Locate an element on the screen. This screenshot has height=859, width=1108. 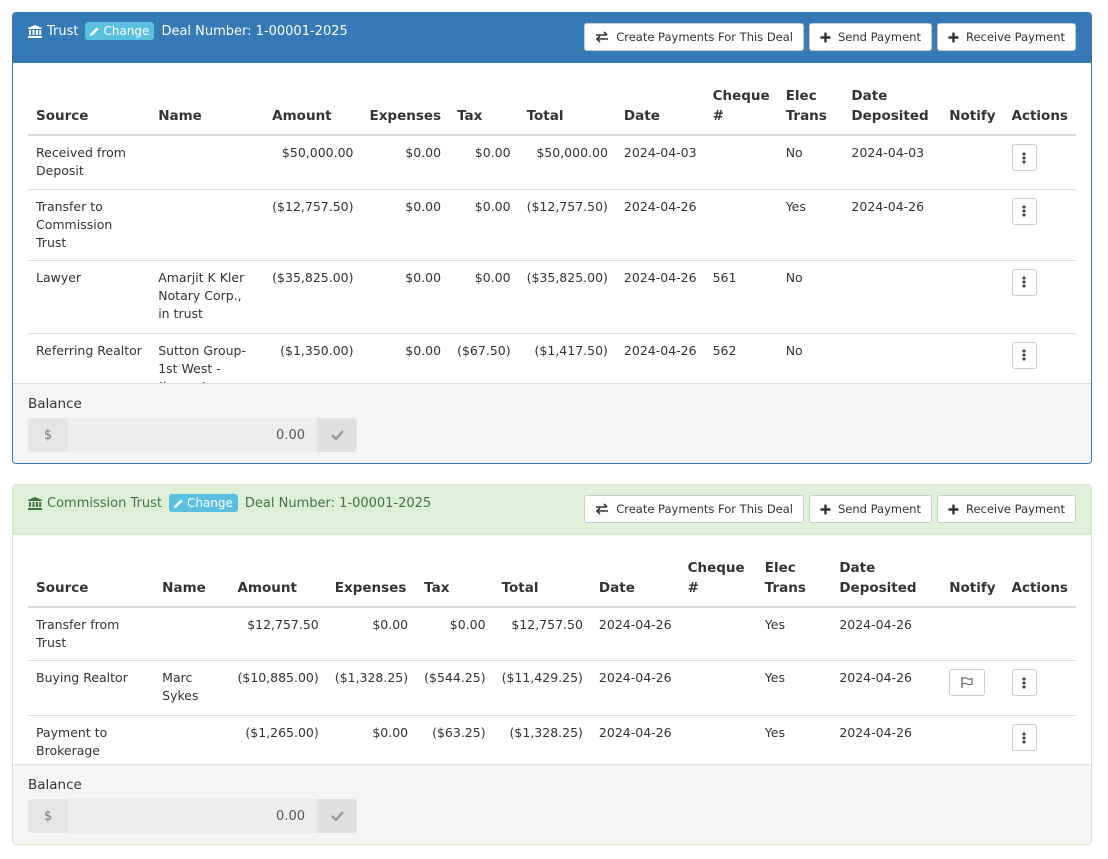
plus-icon is located at coordinates (825, 37).